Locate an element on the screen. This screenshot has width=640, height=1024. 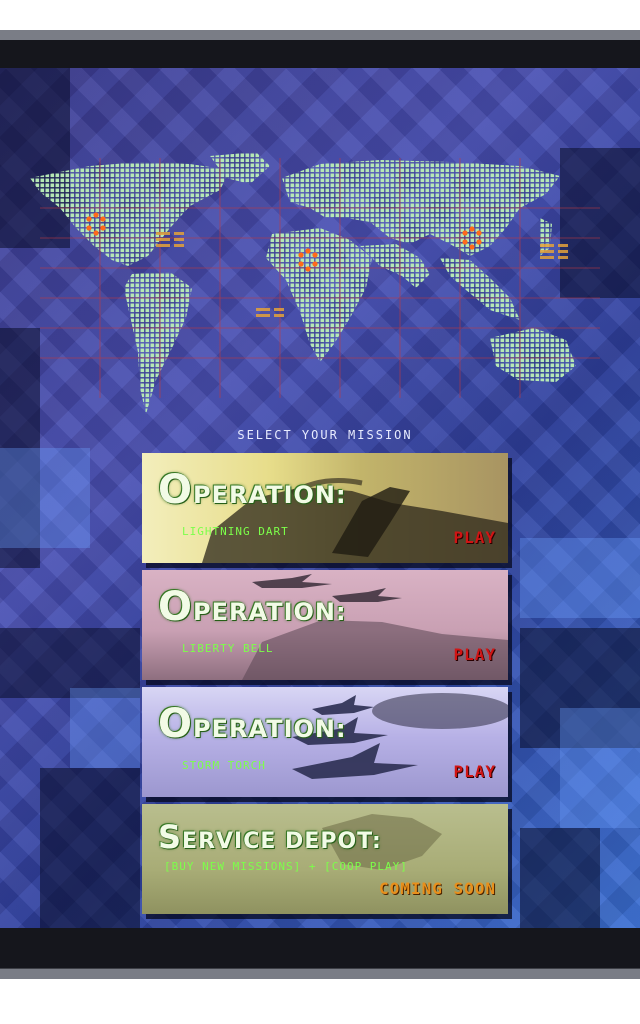
mission-name: STORM TORCH is located at coordinates (224, 765).